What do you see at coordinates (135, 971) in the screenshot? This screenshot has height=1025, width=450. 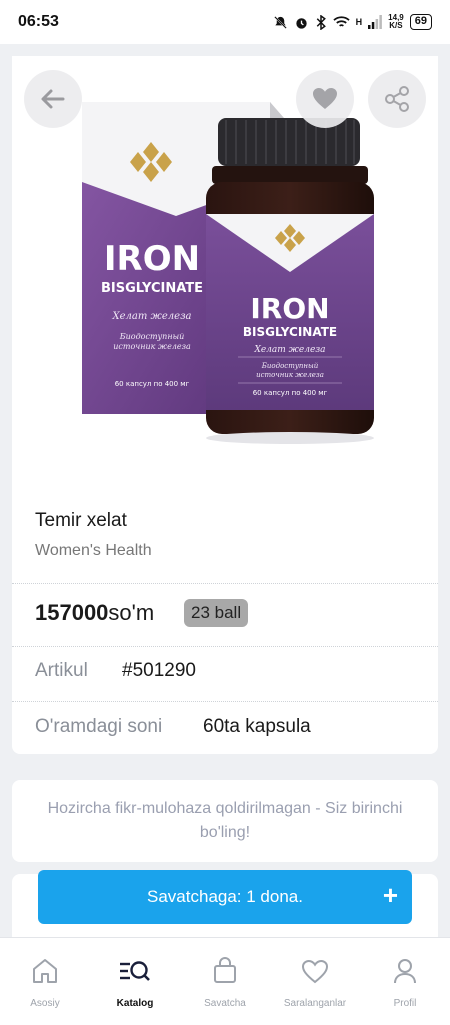 I see `catalog-search-icon` at bounding box center [135, 971].